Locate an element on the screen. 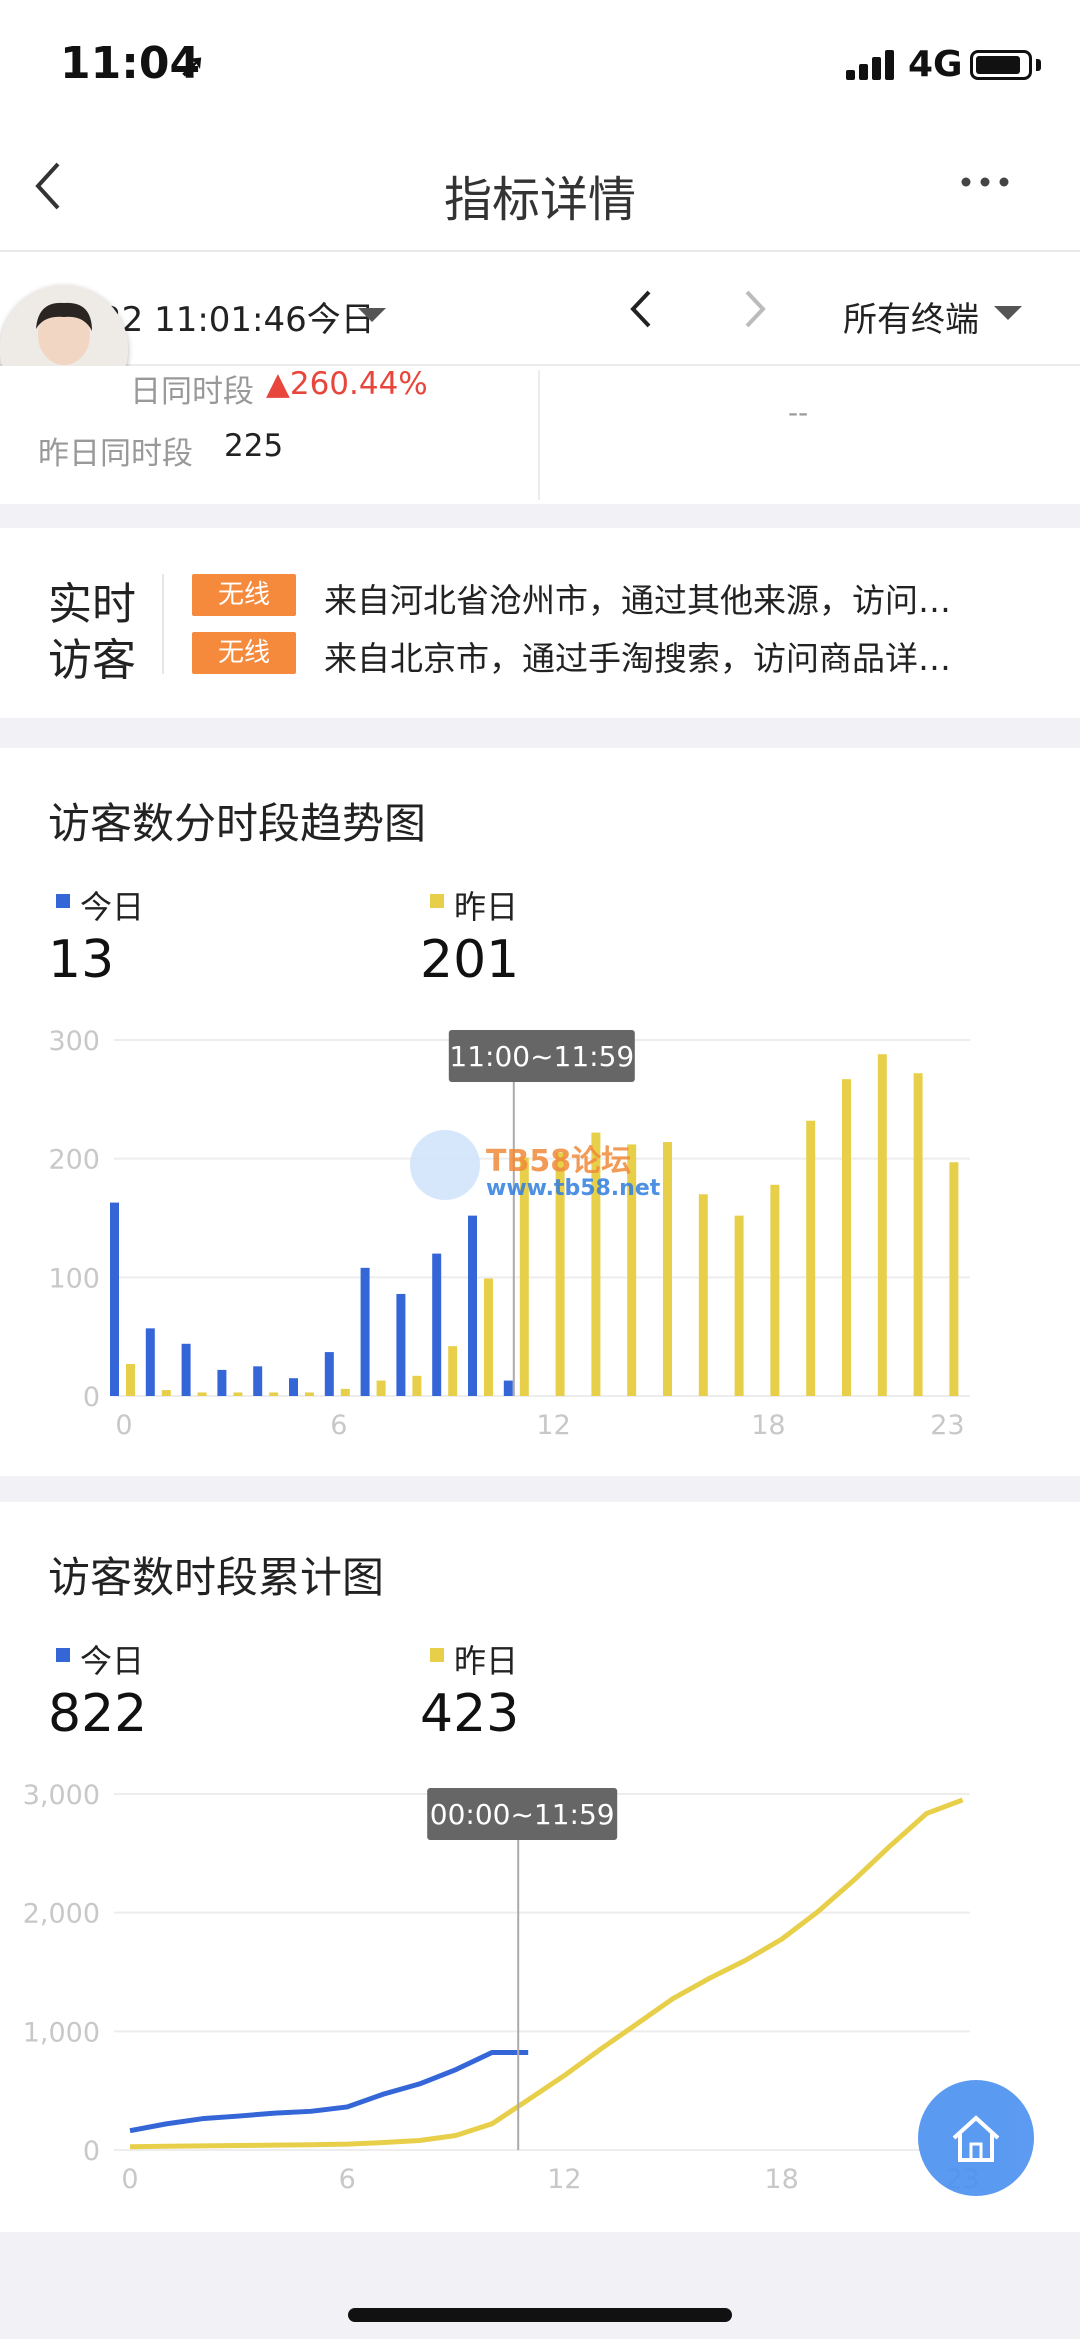 This screenshot has height=2339, width=1080. y-tick-label: 200 is located at coordinates (74, 1160).